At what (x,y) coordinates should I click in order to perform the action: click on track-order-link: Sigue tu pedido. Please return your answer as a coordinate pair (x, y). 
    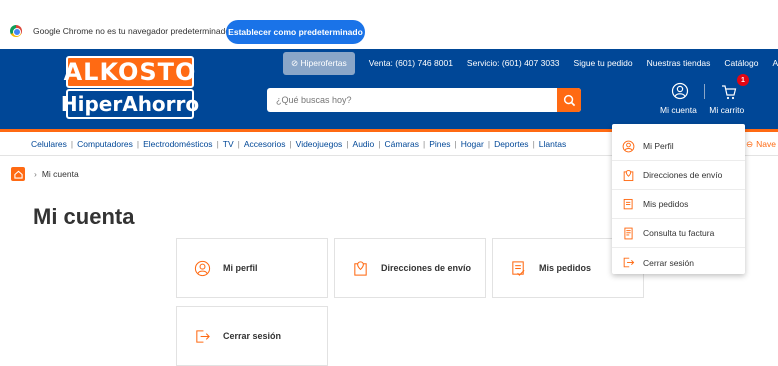
    Looking at the image, I should click on (603, 63).